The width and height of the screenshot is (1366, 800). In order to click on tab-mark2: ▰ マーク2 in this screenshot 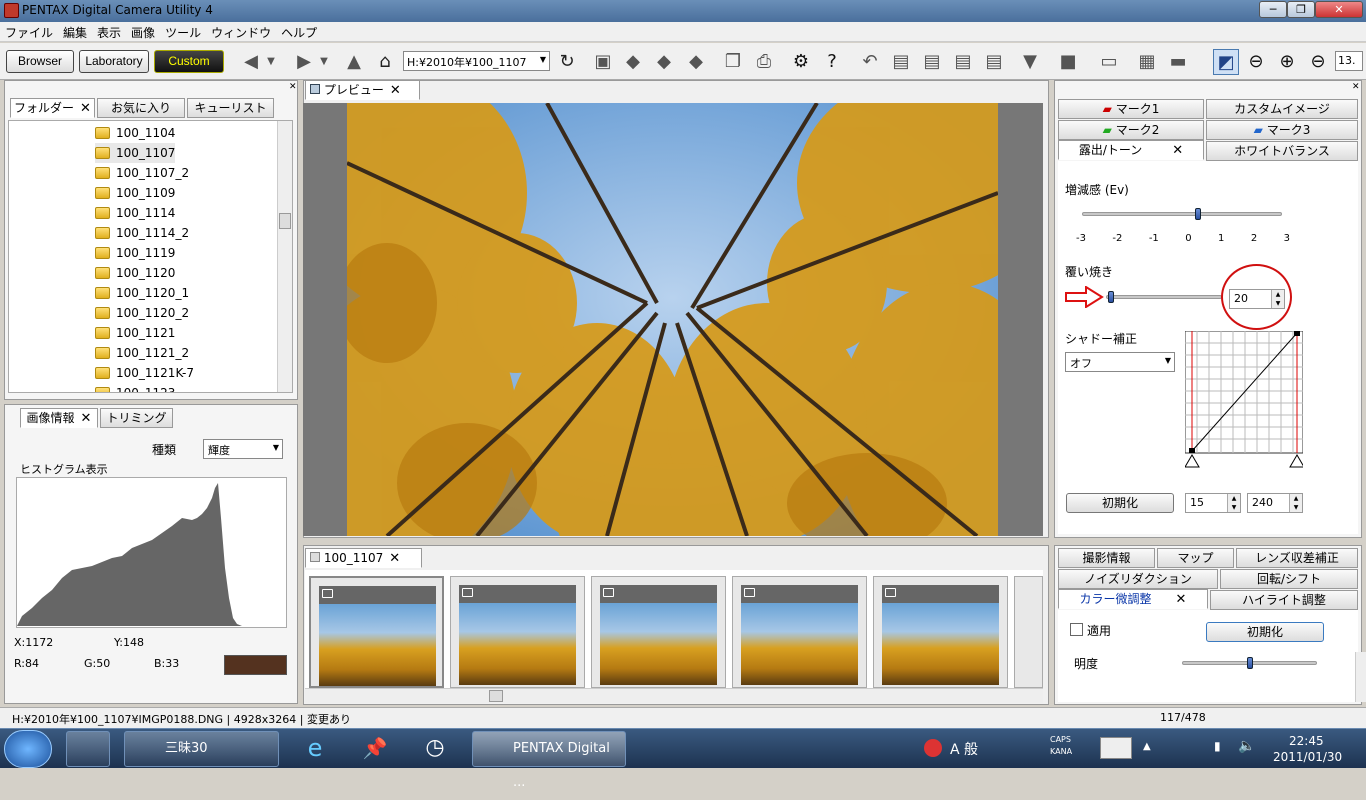, I will do `click(1131, 130)`.